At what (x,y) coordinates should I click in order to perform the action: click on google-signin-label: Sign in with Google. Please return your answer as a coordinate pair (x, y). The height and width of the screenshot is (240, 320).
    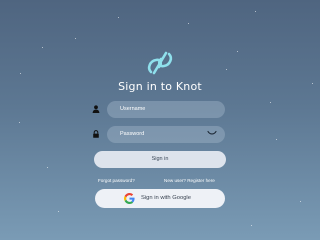
    Looking at the image, I should click on (166, 198).